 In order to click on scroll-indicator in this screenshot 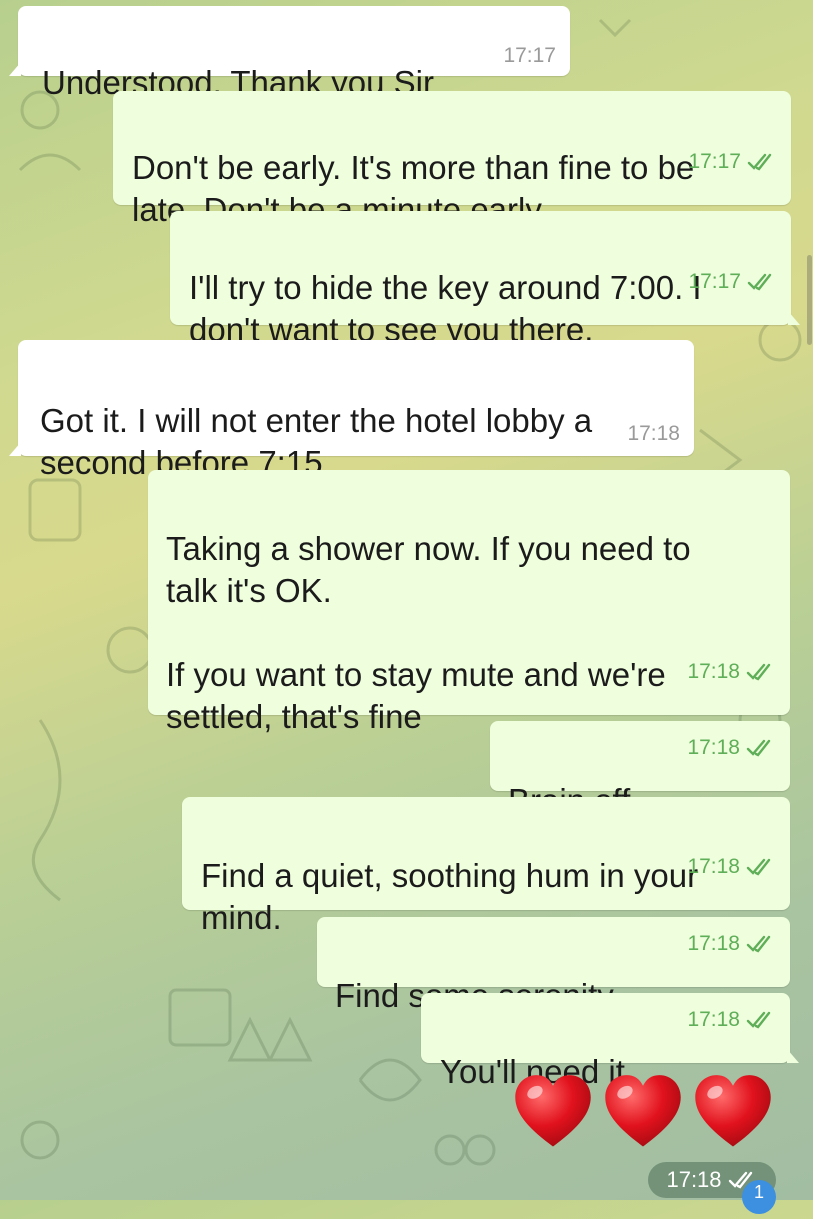, I will do `click(809, 300)`.